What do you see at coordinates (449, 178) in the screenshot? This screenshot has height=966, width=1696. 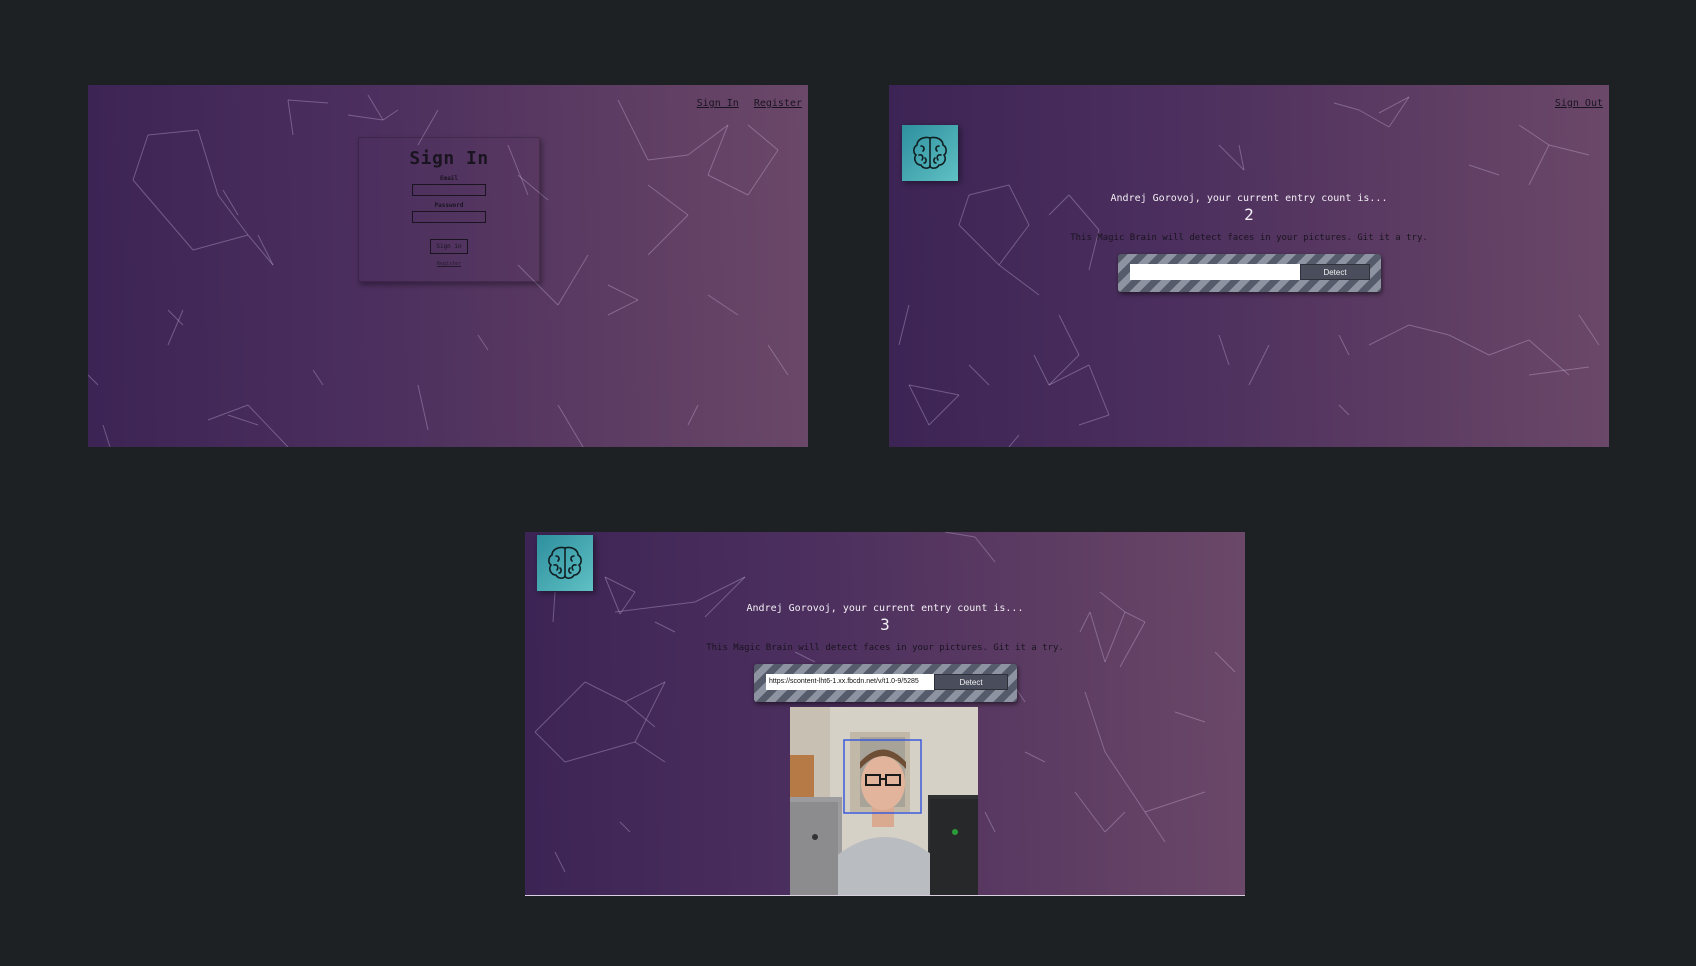 I see `email-label: Email` at bounding box center [449, 178].